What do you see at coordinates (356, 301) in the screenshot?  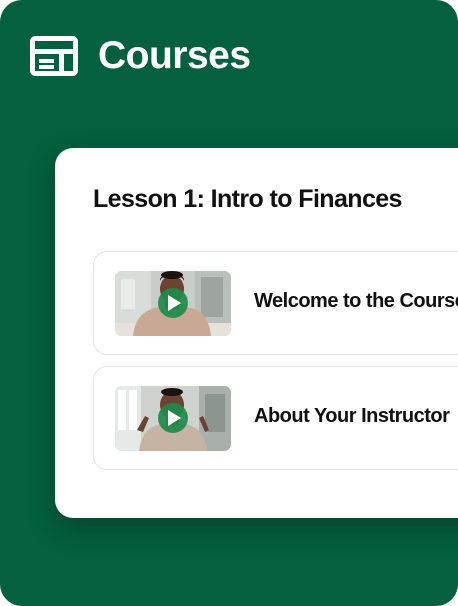 I see `video-title: Welcome to the Course` at bounding box center [356, 301].